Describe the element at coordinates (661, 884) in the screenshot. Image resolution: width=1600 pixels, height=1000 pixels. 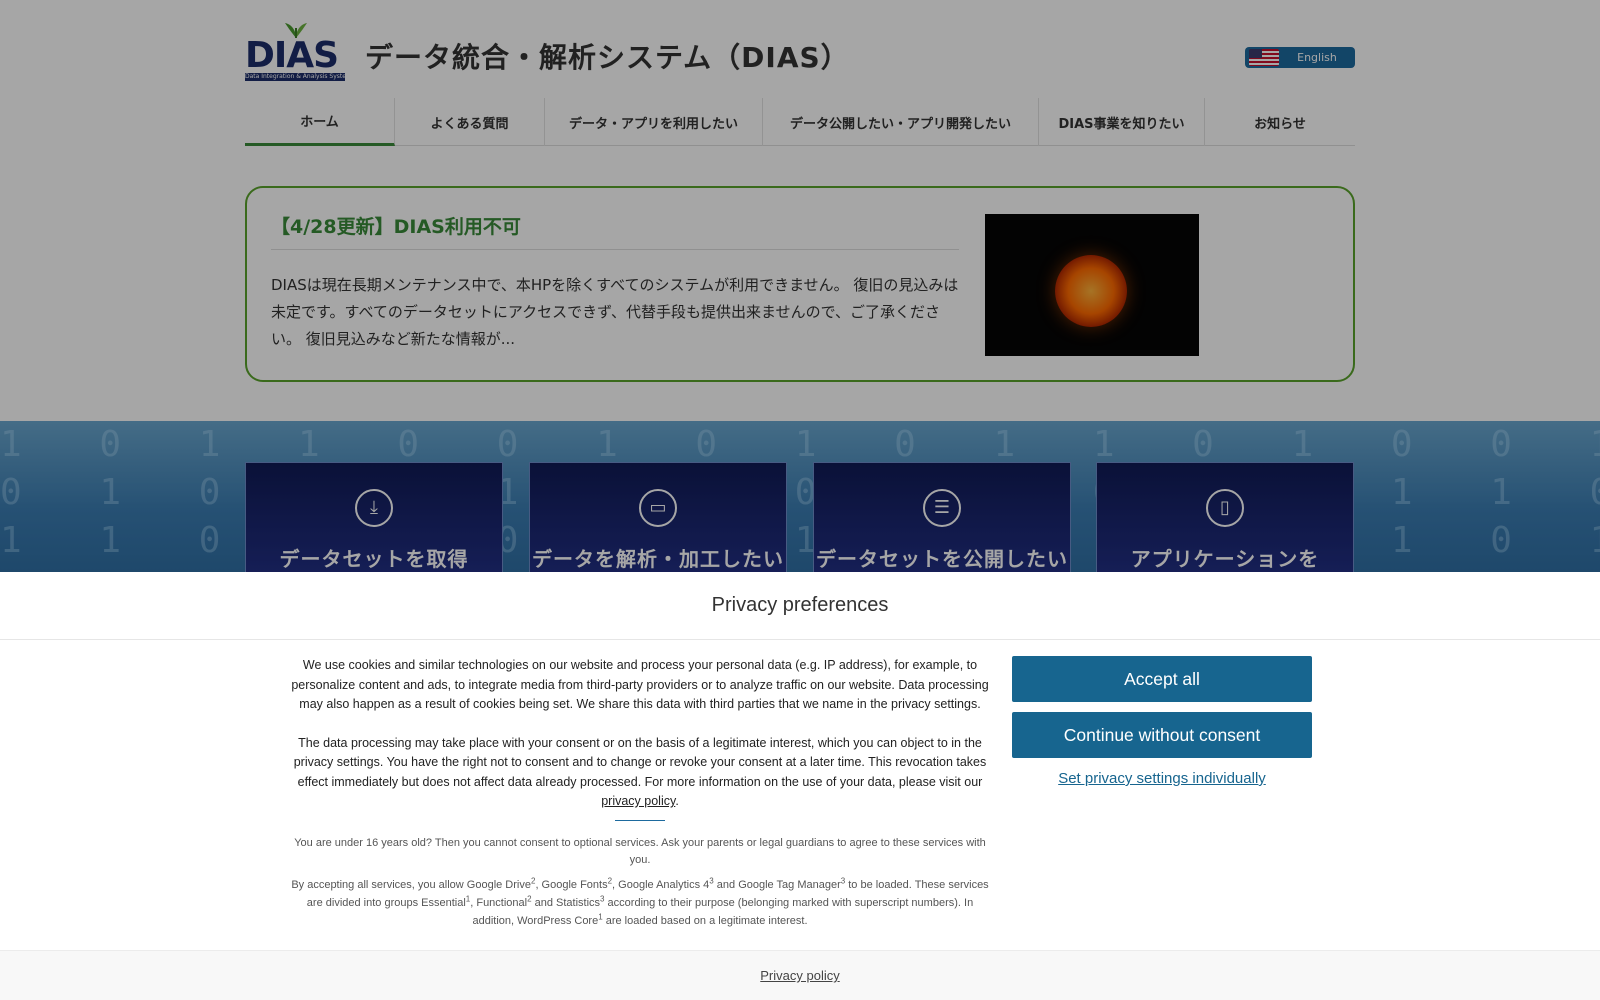
I see `services-text: , Google Analytics 4` at that location.